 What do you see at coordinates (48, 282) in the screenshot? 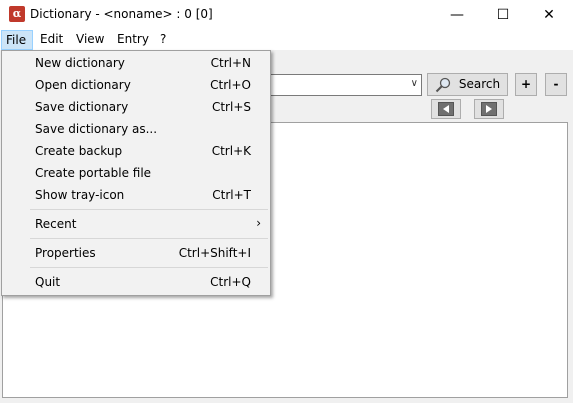
I see `menu-item-label: Quit` at bounding box center [48, 282].